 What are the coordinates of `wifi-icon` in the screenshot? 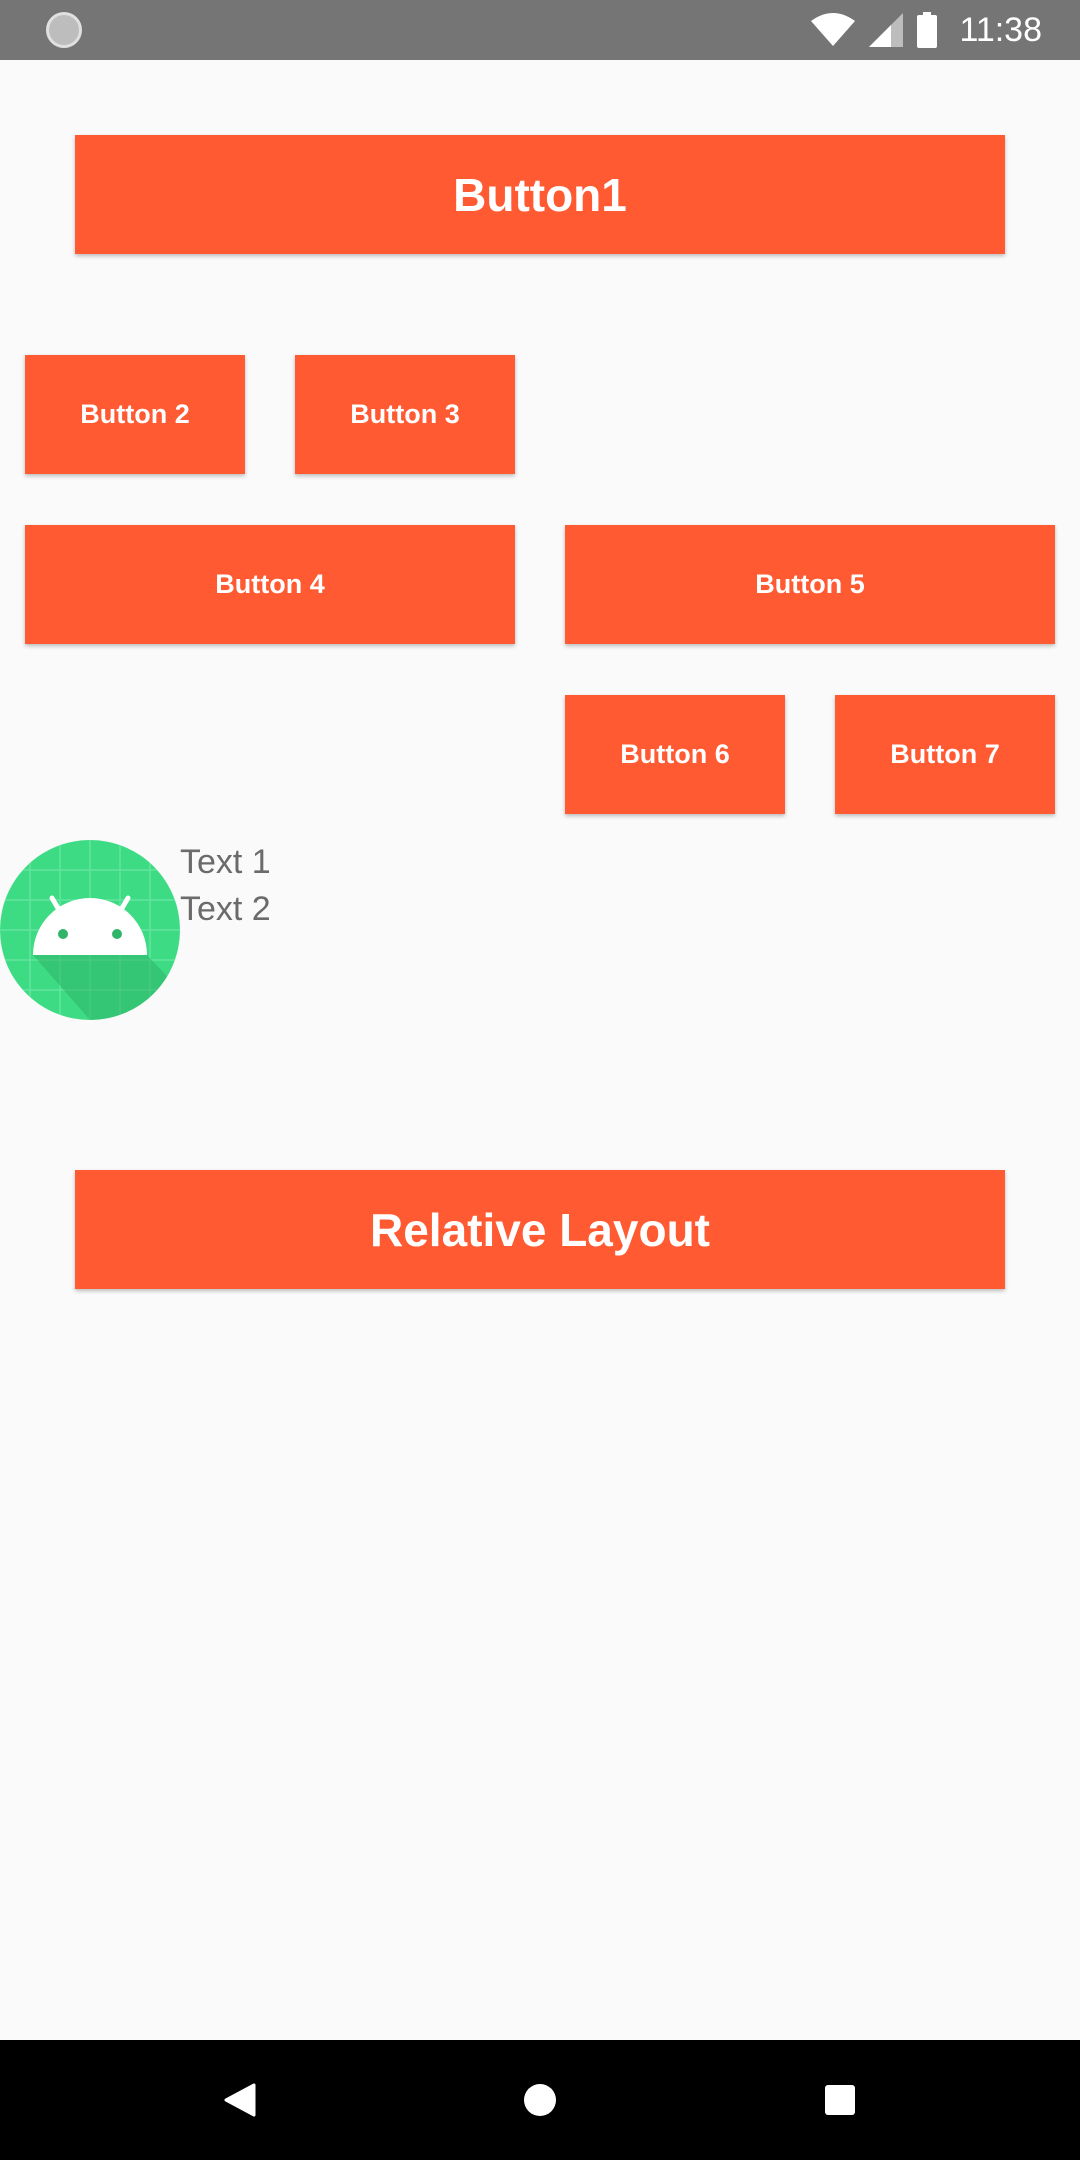 It's located at (833, 29).